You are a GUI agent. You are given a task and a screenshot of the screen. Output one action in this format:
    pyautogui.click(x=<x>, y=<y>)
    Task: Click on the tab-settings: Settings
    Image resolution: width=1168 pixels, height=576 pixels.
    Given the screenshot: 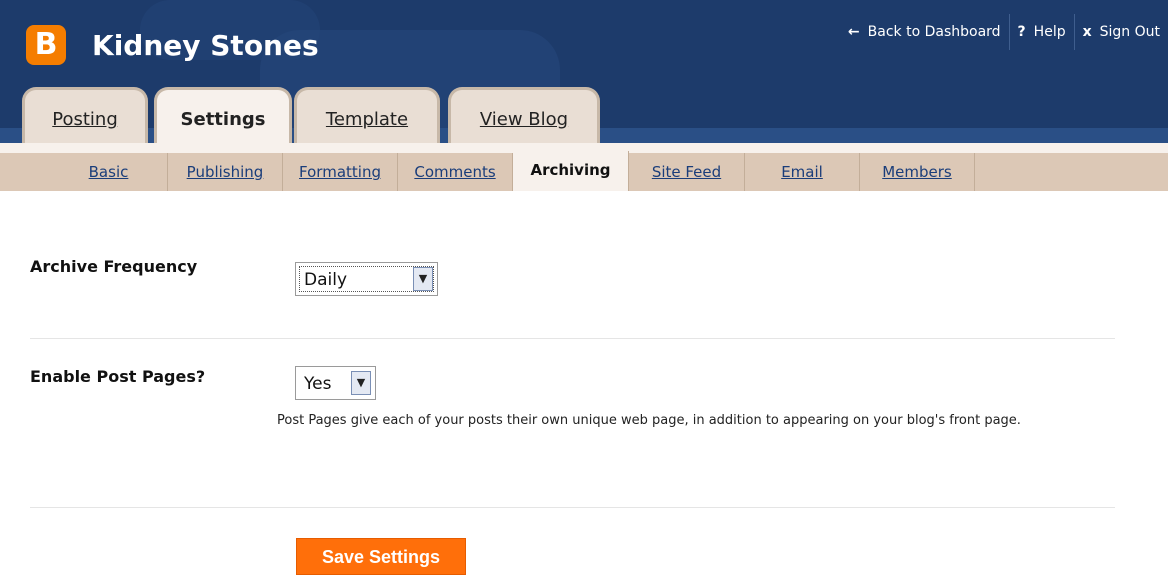 What is the action you would take?
    pyautogui.click(x=223, y=115)
    